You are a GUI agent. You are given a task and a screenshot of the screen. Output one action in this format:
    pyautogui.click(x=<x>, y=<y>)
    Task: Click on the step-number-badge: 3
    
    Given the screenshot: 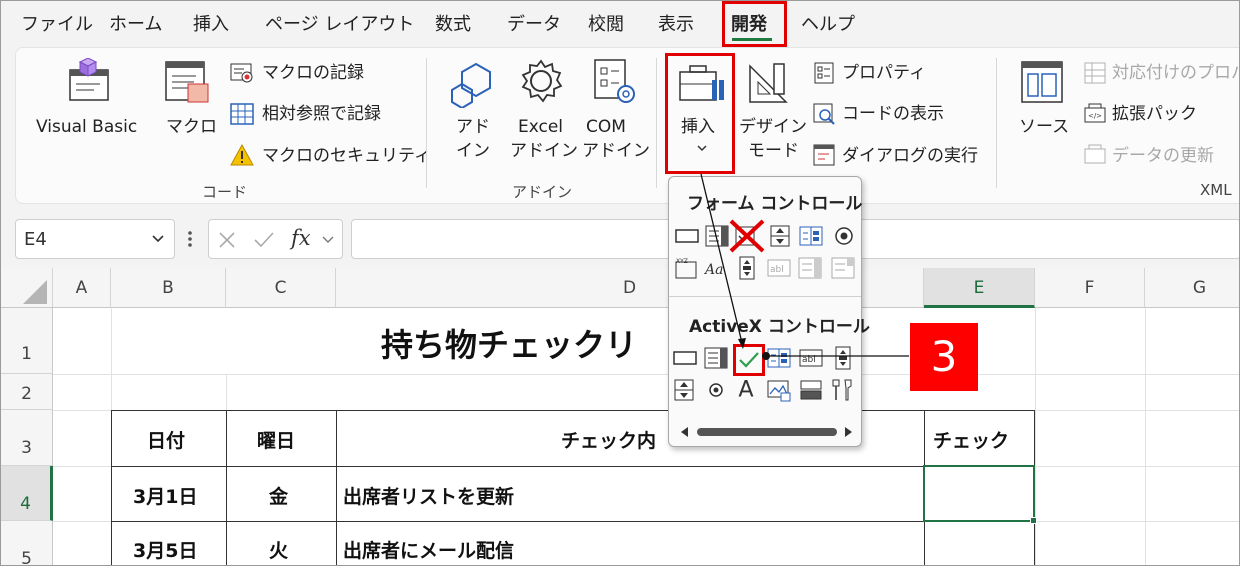 What is the action you would take?
    pyautogui.click(x=944, y=357)
    